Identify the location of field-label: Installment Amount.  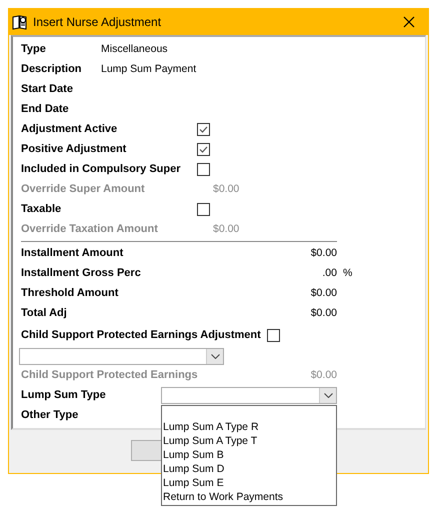
(72, 253).